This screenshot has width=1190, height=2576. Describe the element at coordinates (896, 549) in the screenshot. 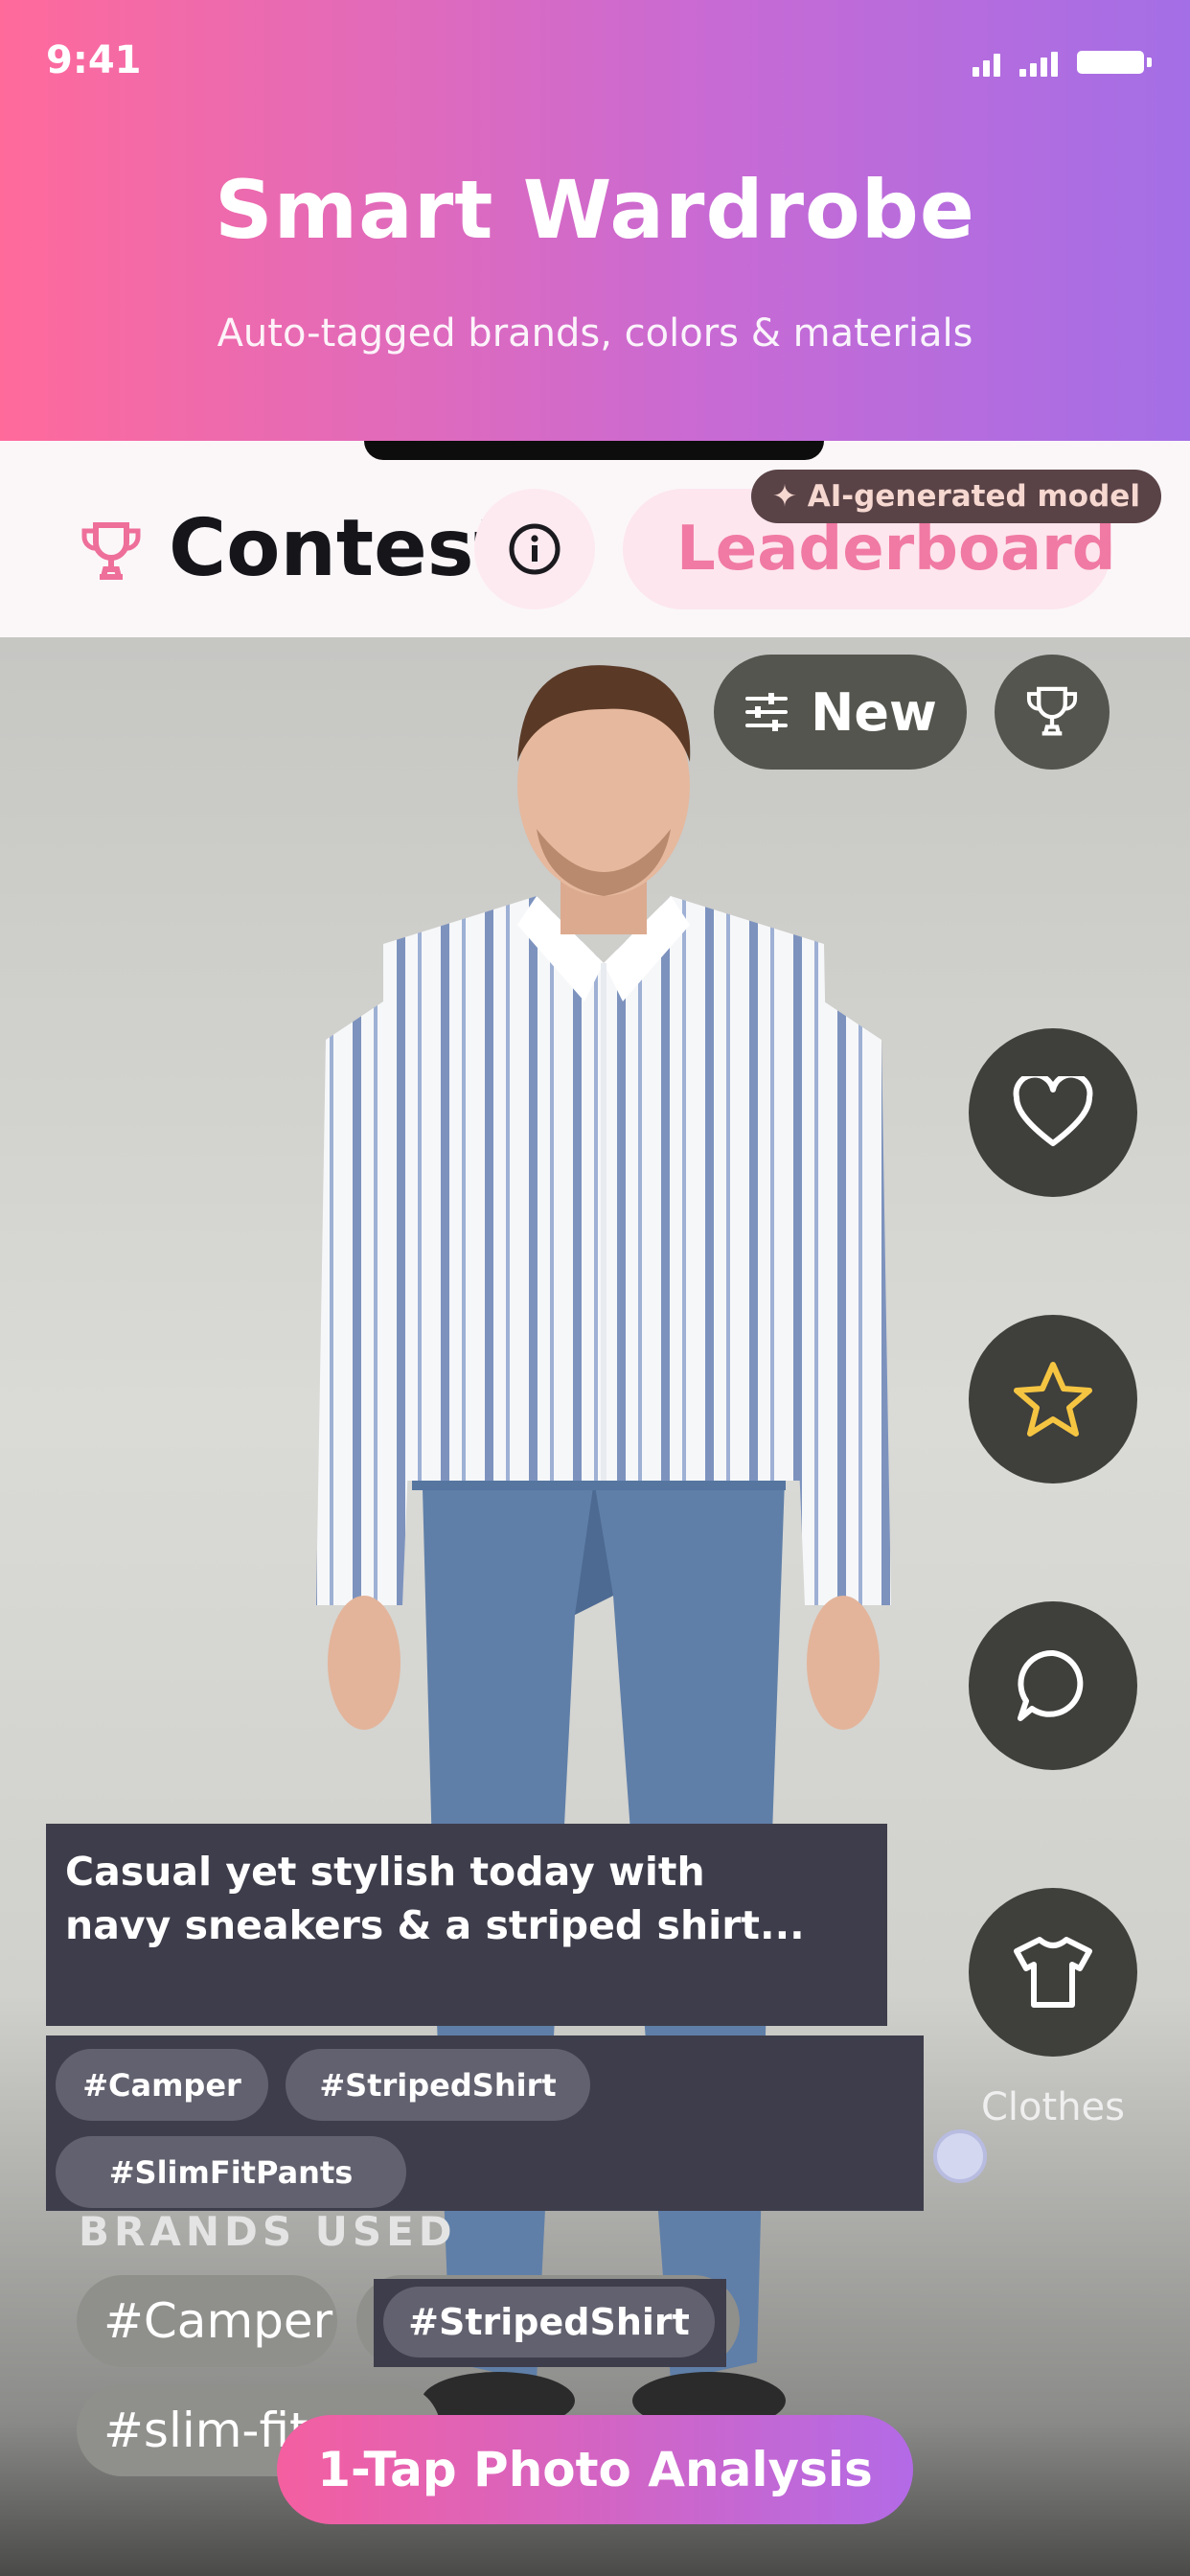

I see `leaderboard-label: Leaderboard` at that location.